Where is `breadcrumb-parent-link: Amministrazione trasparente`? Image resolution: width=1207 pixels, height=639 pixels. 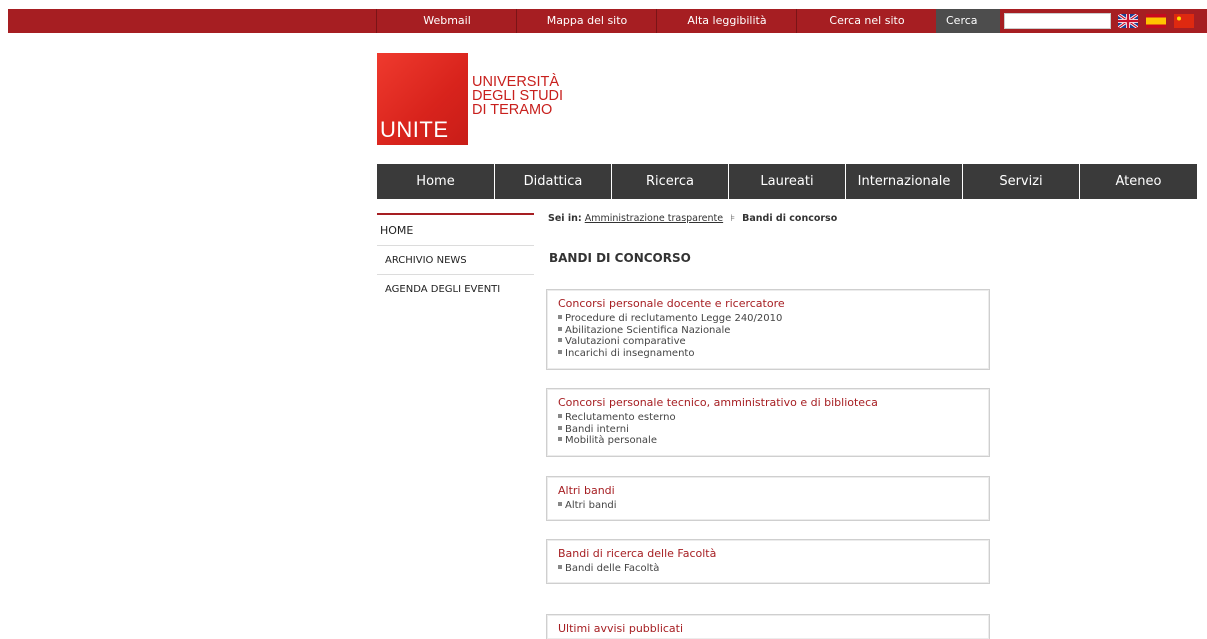 breadcrumb-parent-link: Amministrazione trasparente is located at coordinates (654, 218).